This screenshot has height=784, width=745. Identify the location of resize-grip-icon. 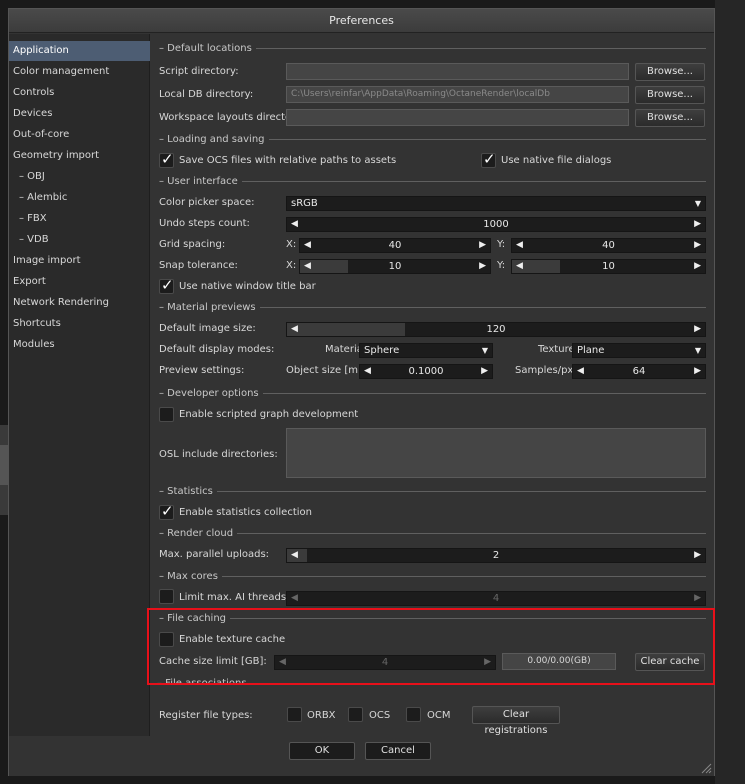
(706, 768).